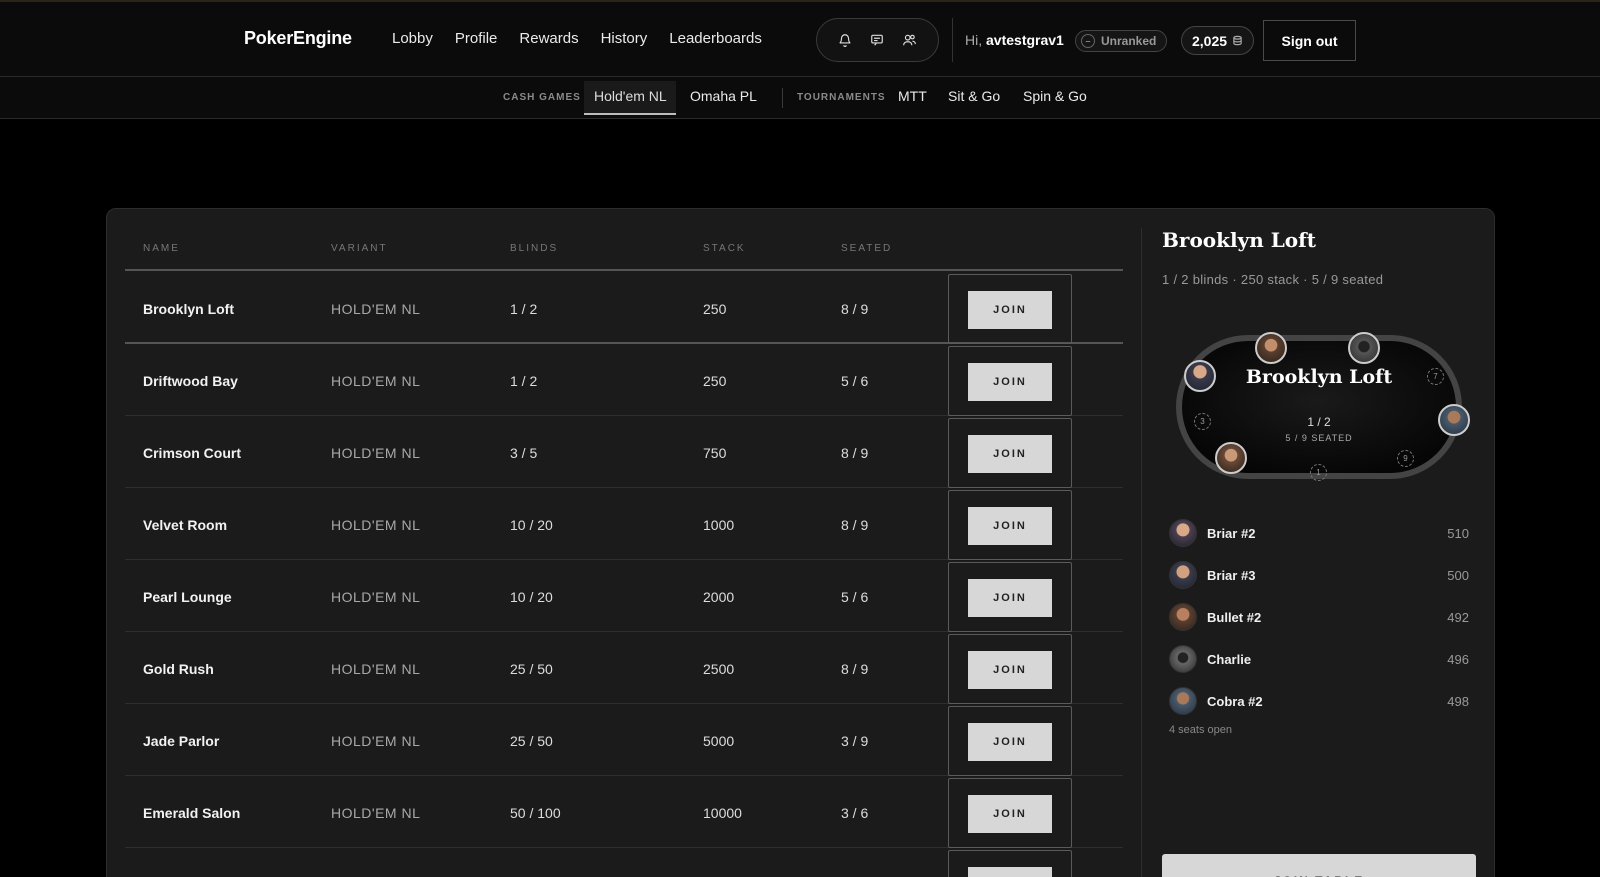 The width and height of the screenshot is (1600, 877). Describe the element at coordinates (1235, 701) in the screenshot. I see `player-name: Cobra #2` at that location.